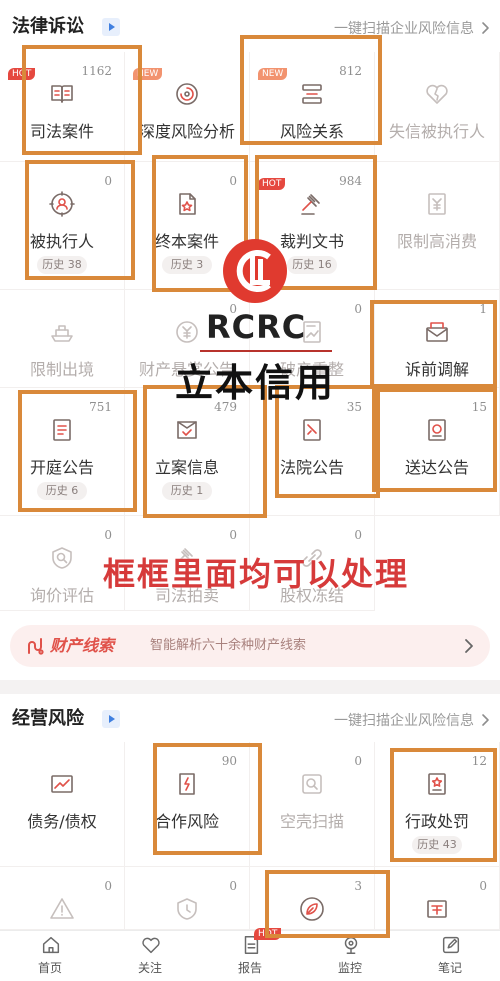 The width and height of the screenshot is (500, 981). I want to click on gavel-icon, so click(312, 204).